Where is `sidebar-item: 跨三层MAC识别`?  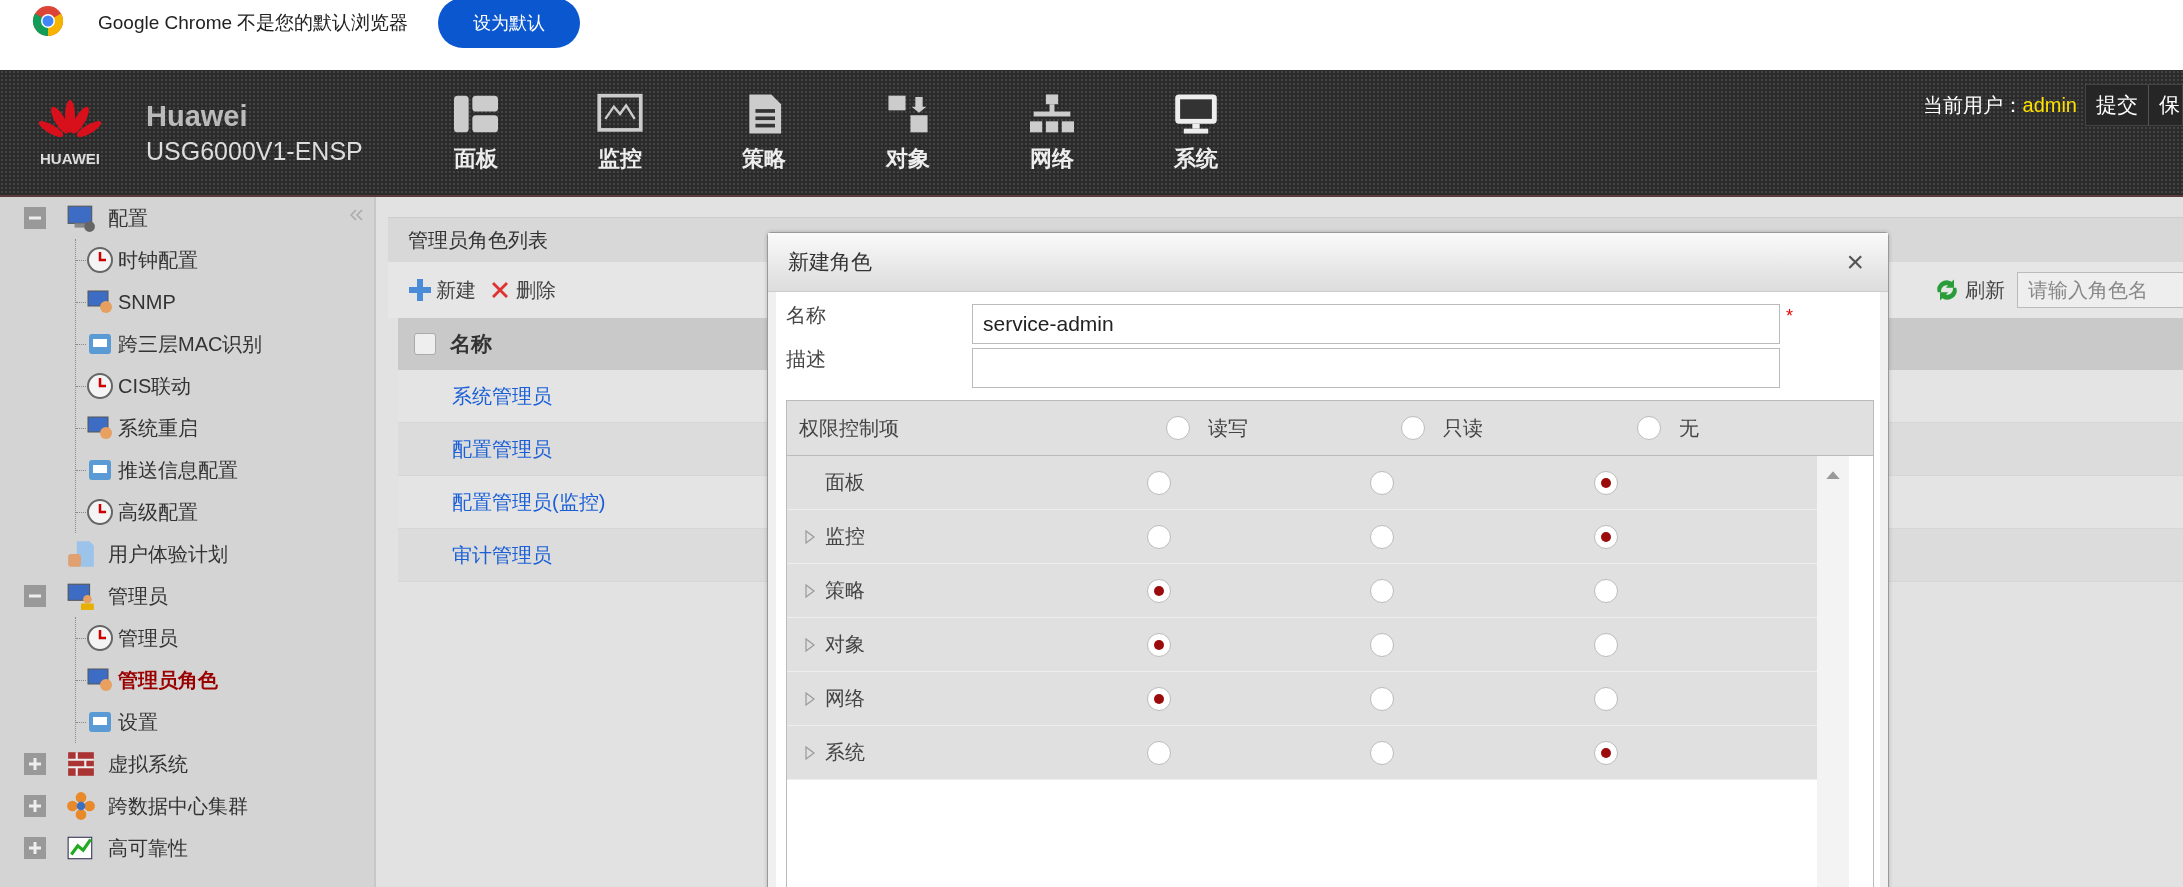 sidebar-item: 跨三层MAC识别 is located at coordinates (190, 344).